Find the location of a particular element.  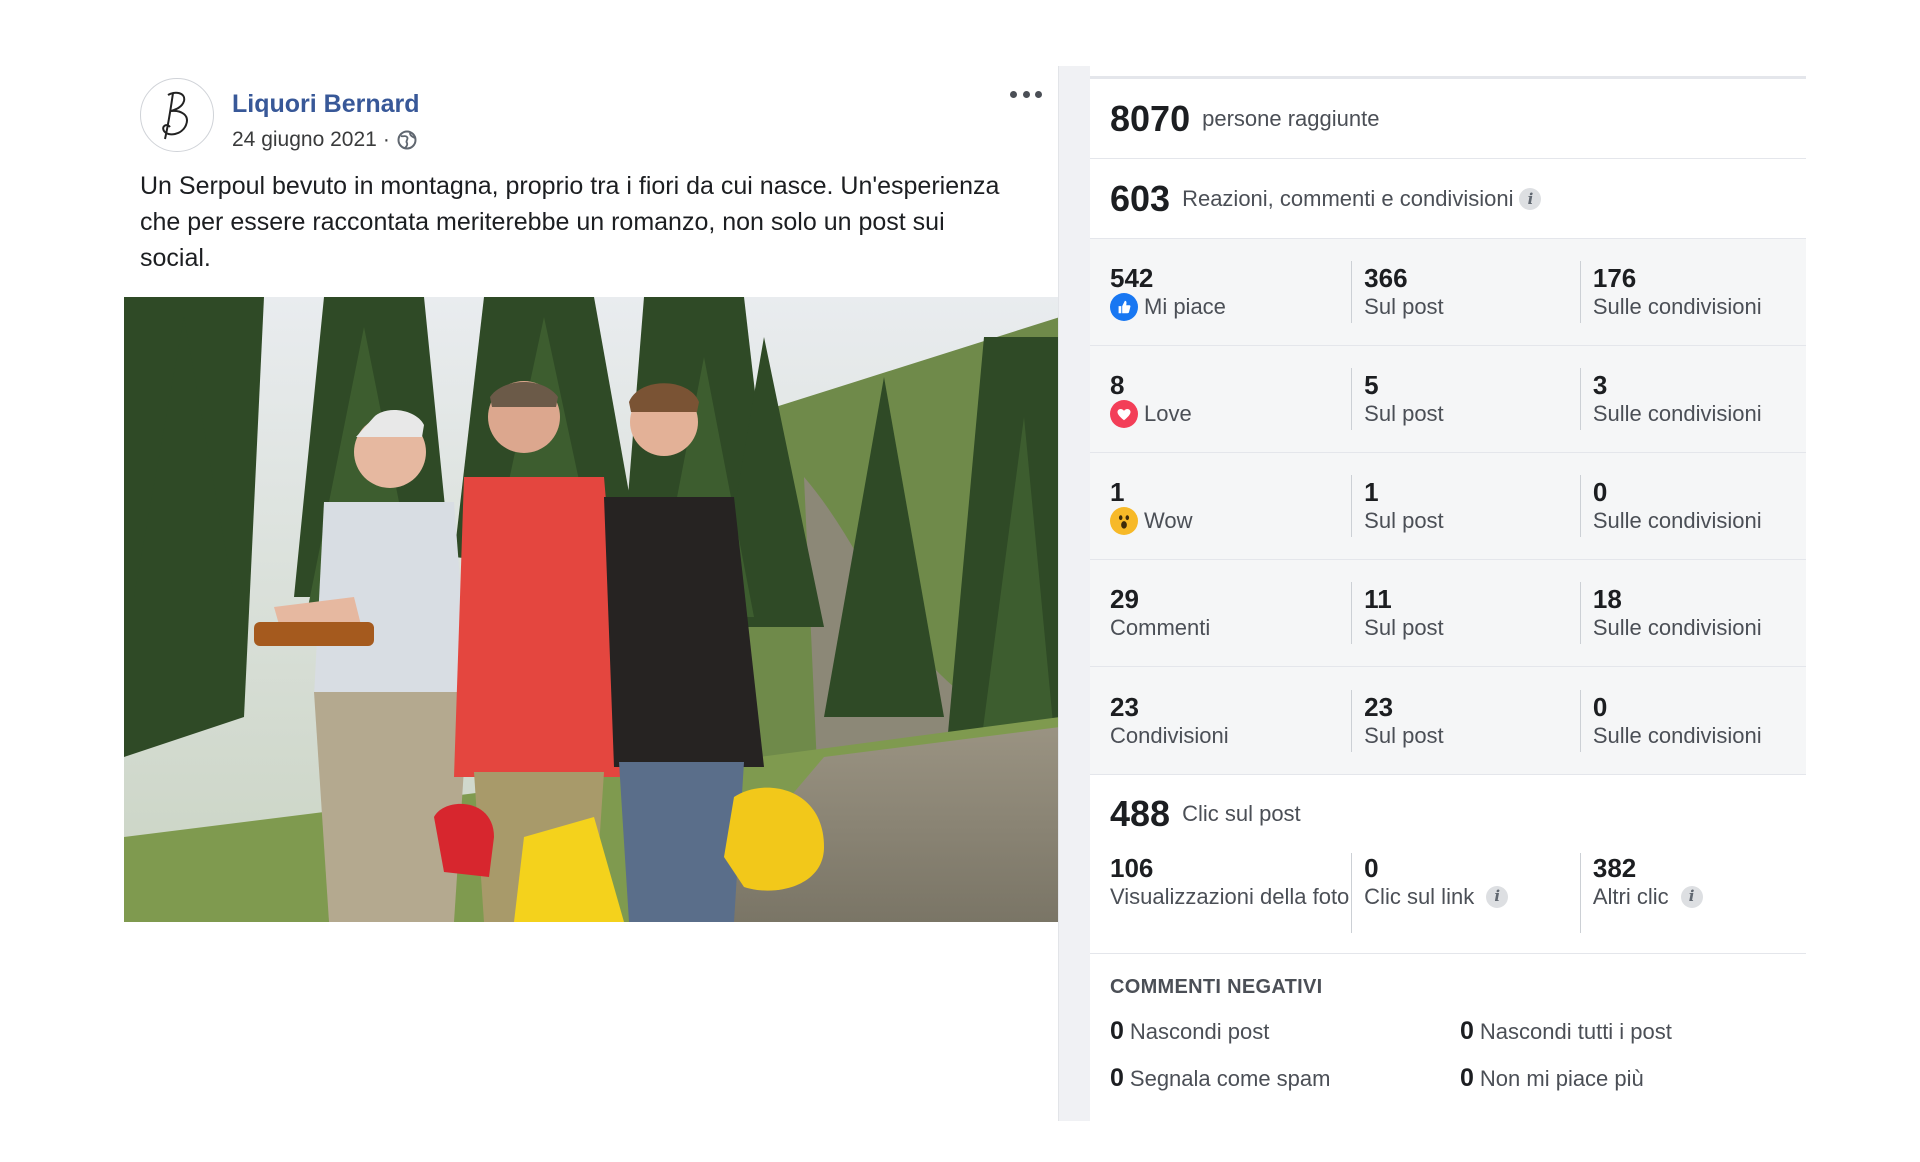

love-label: Love is located at coordinates (1168, 413).